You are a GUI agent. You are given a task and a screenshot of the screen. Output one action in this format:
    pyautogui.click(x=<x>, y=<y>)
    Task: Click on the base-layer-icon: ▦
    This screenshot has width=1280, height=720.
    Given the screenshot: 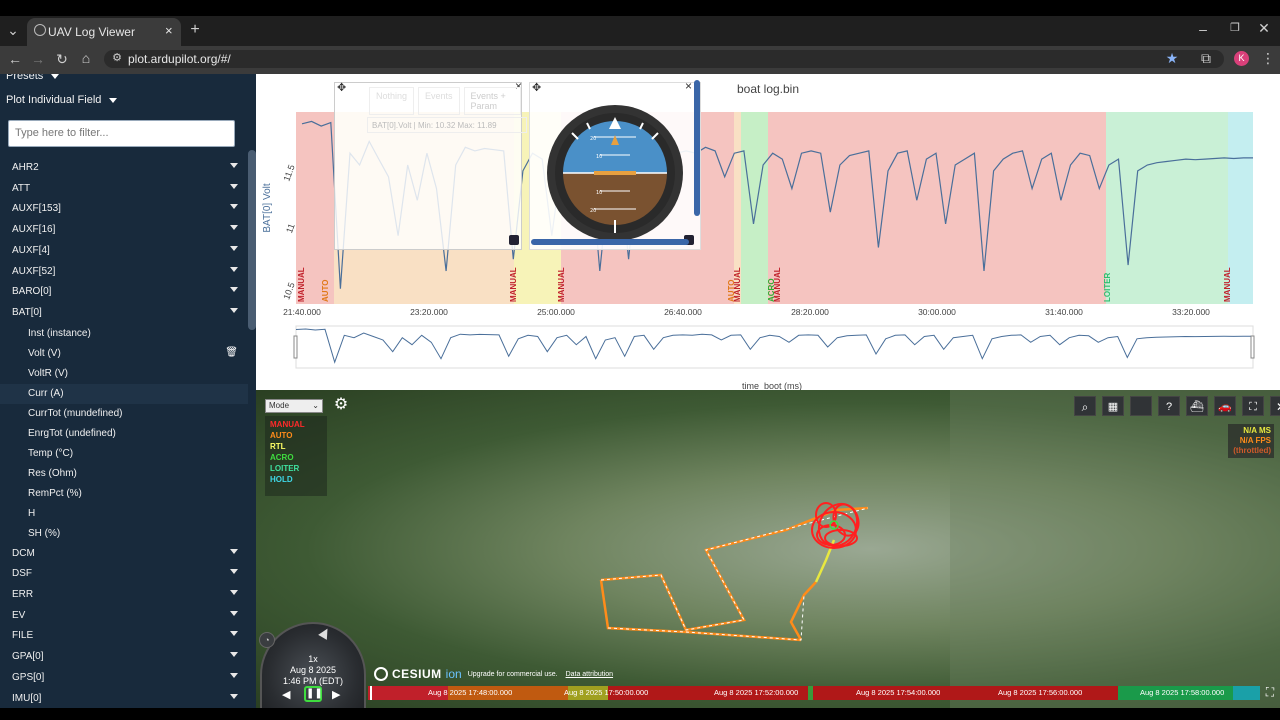 What is the action you would take?
    pyautogui.click(x=1113, y=406)
    